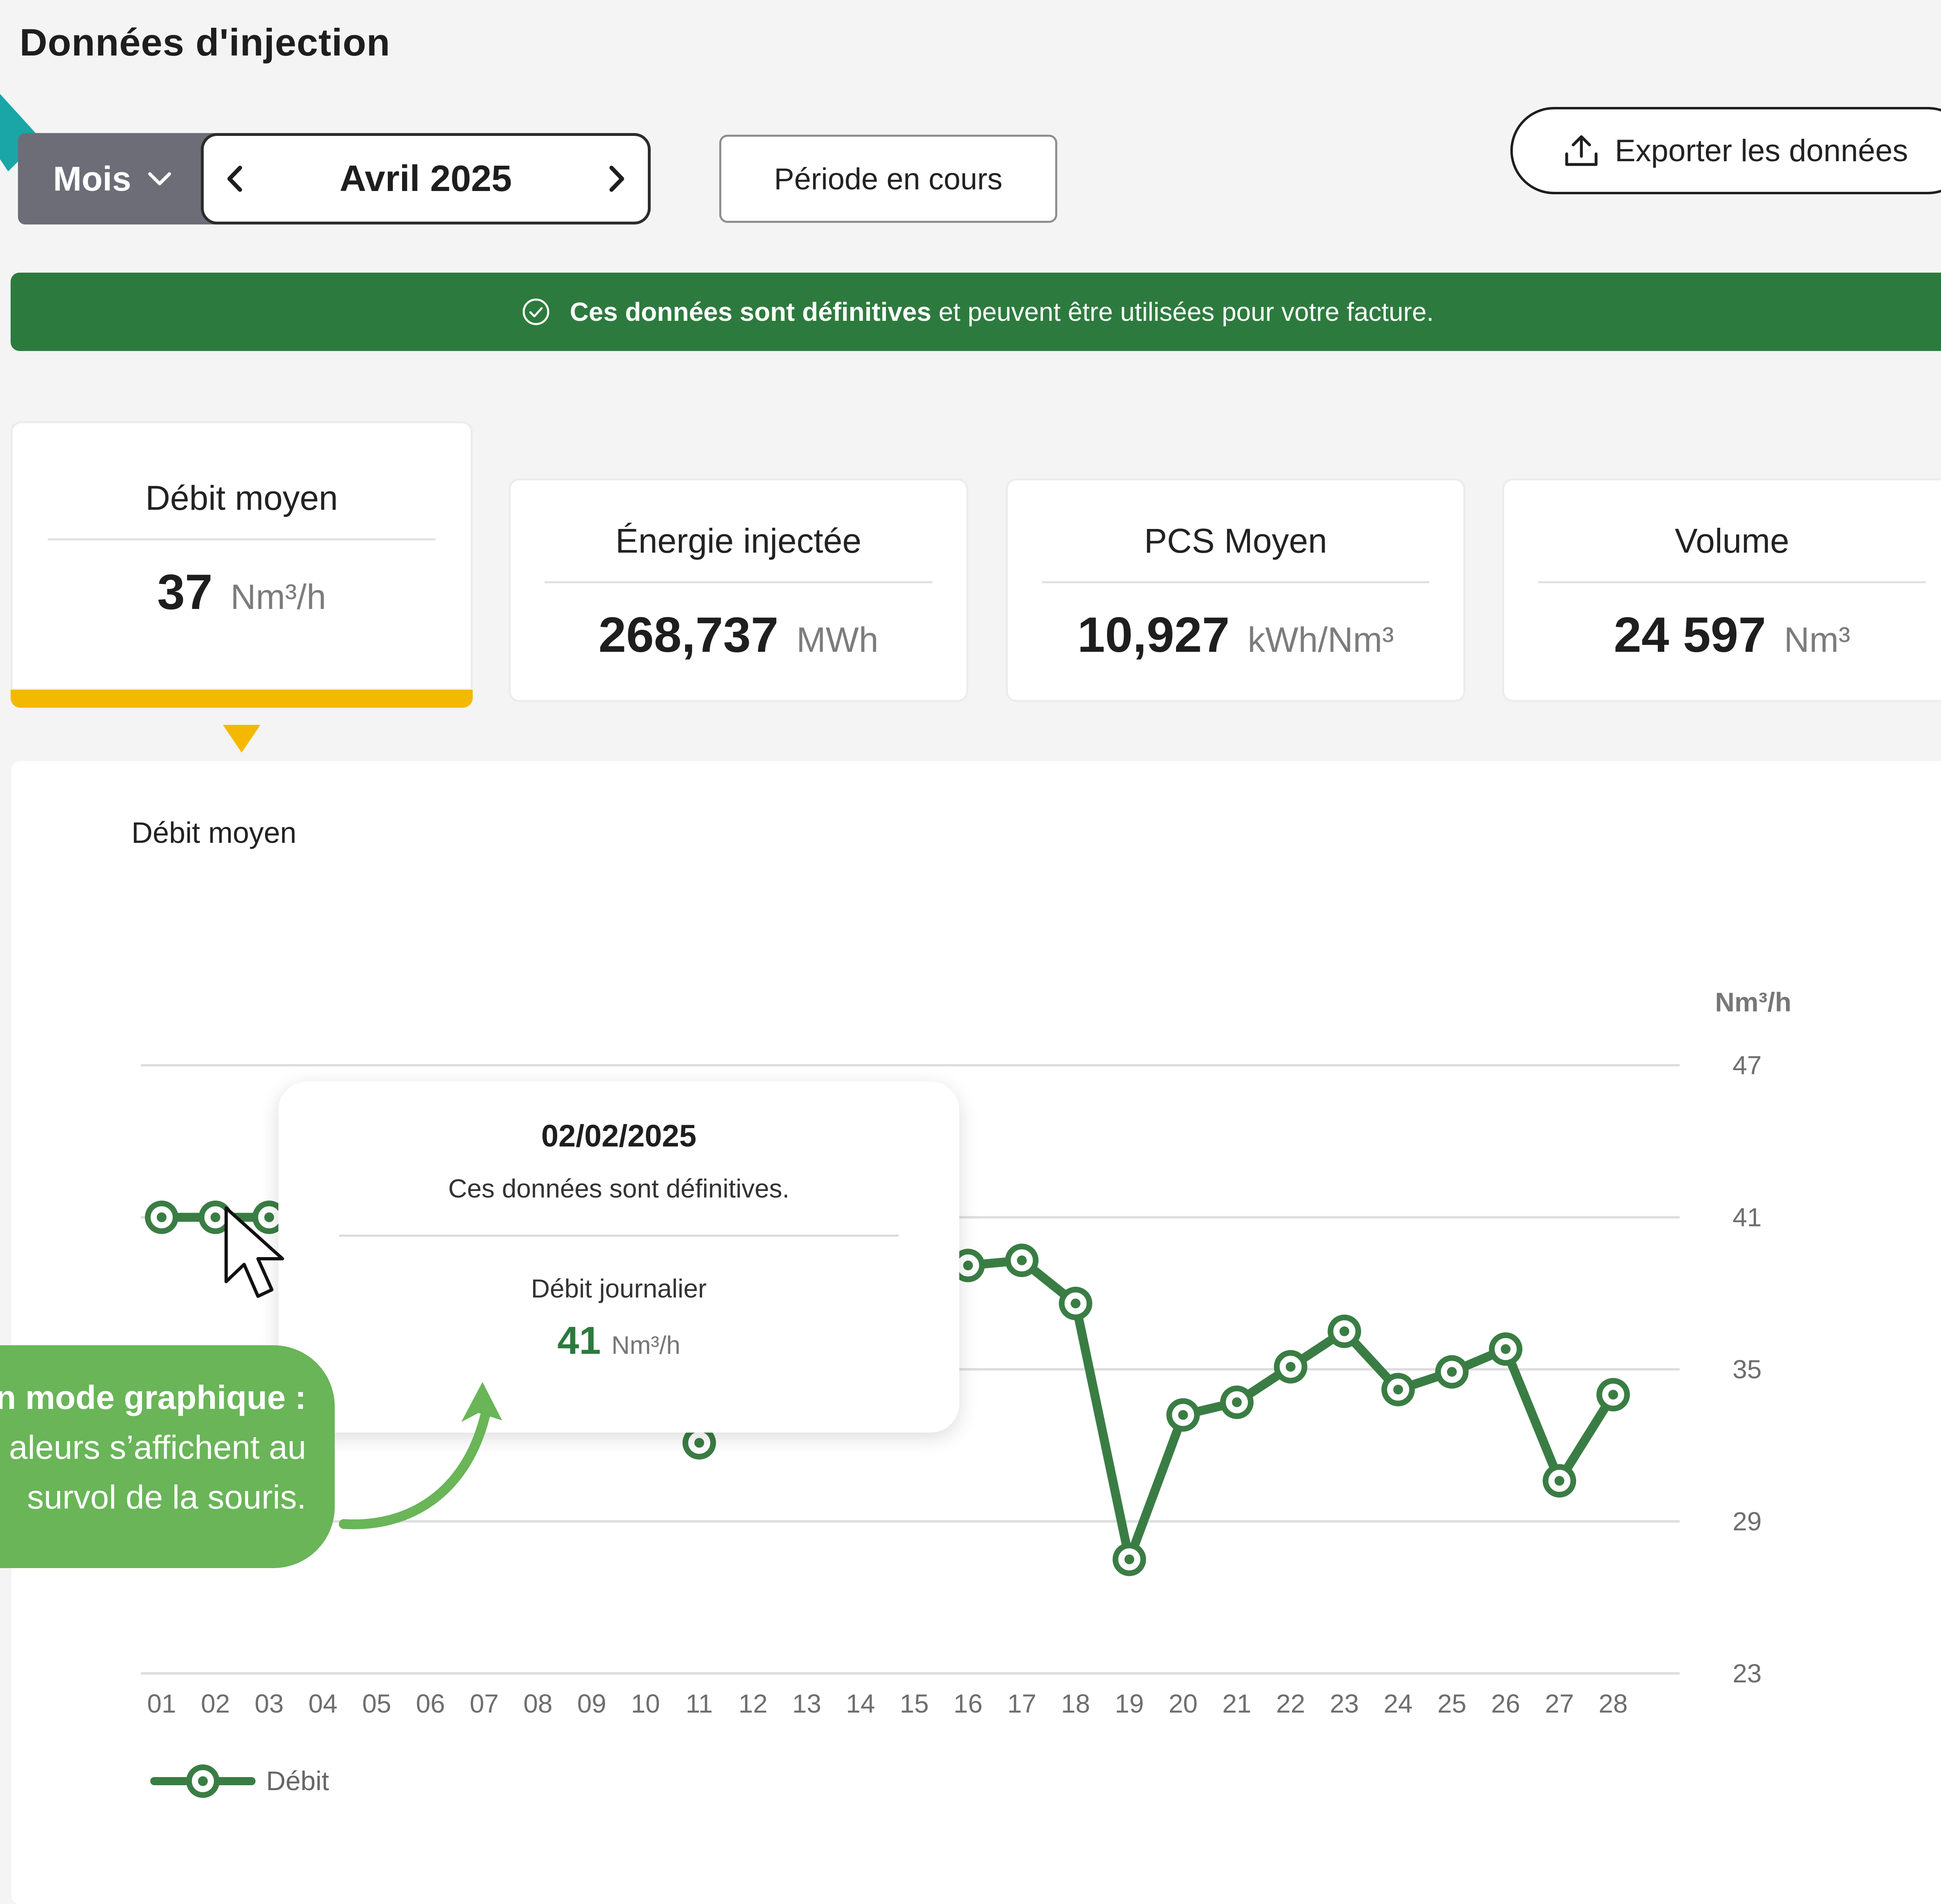 This screenshot has width=1941, height=1904. I want to click on x-tick-label: 21, so click(1237, 1703).